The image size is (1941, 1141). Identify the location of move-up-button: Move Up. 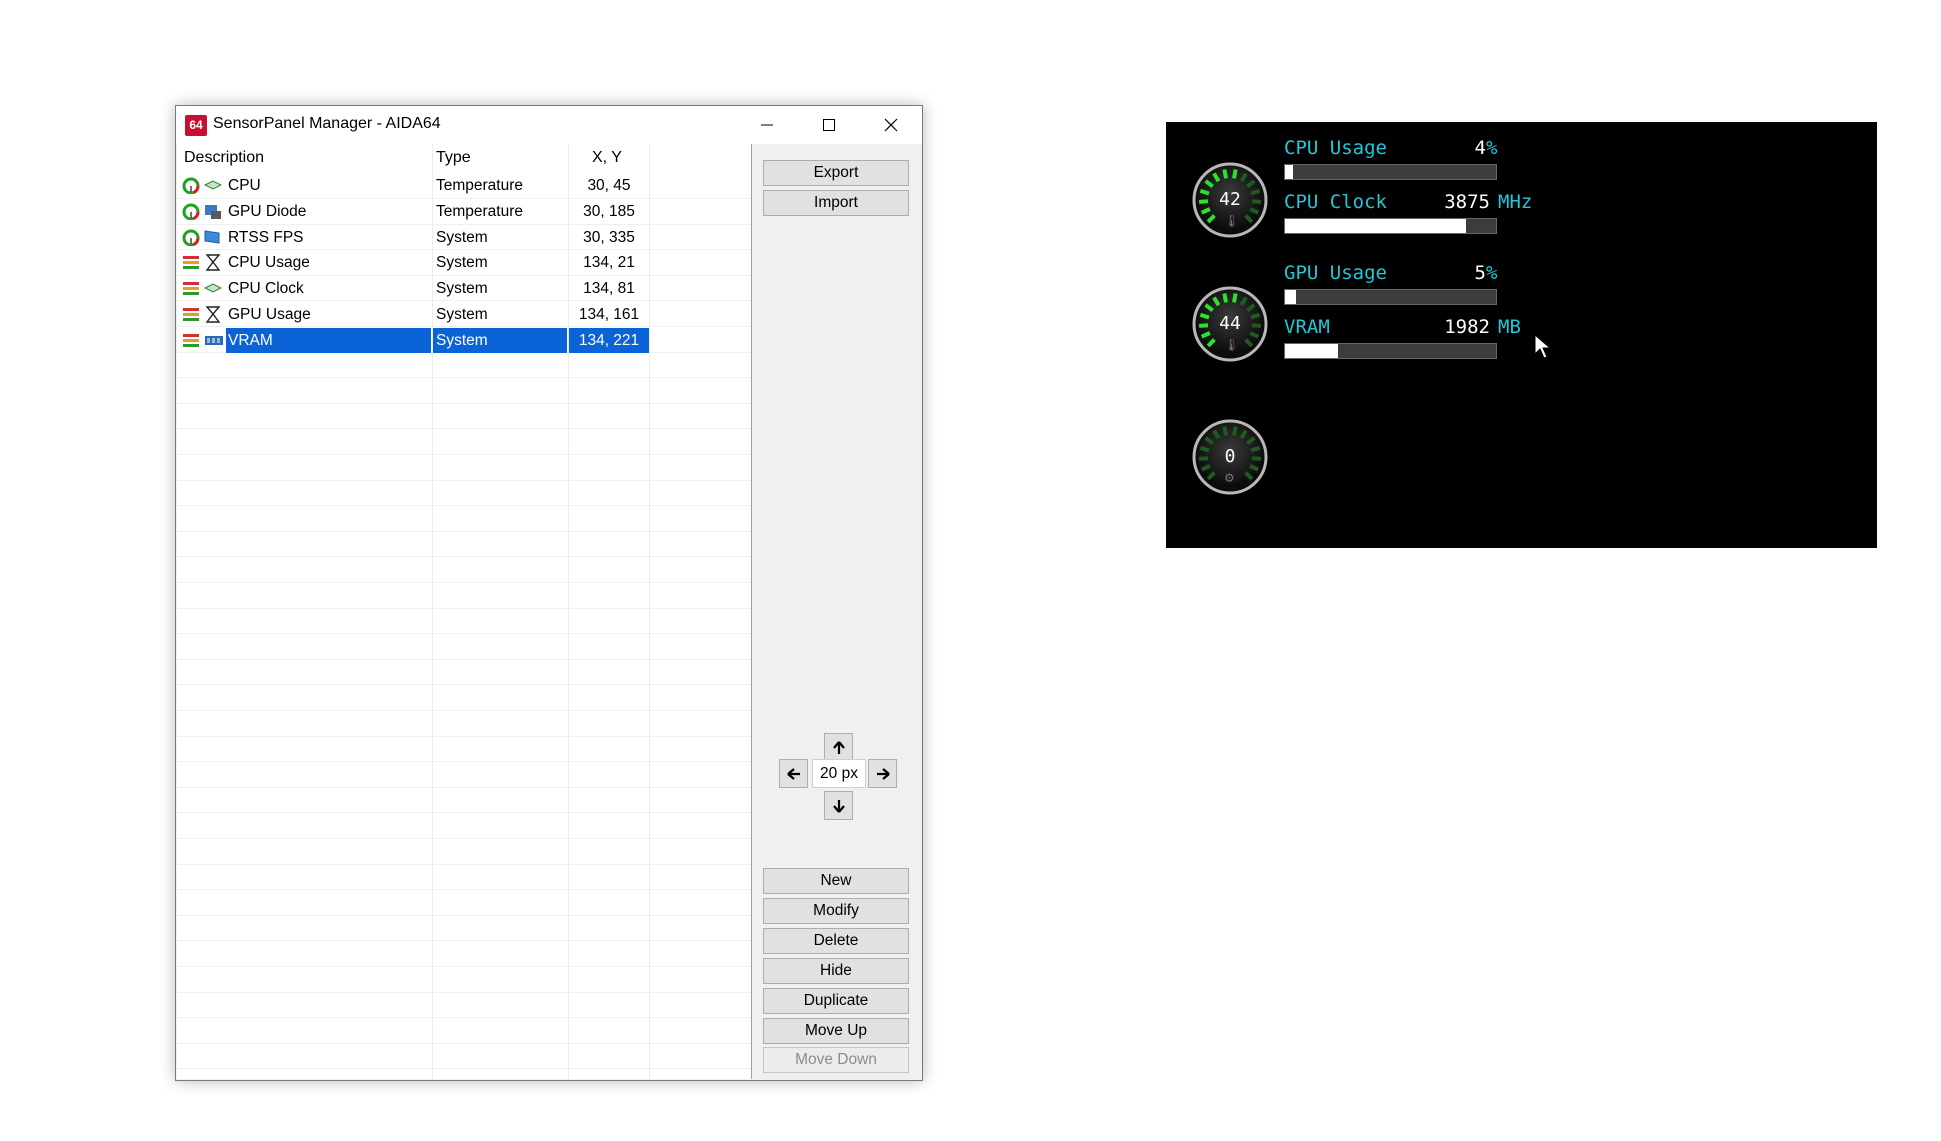
(836, 1031).